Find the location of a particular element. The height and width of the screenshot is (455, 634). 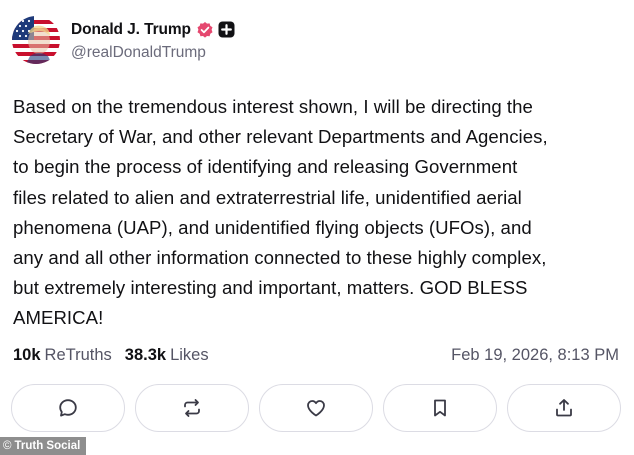

share-icon is located at coordinates (564, 408).